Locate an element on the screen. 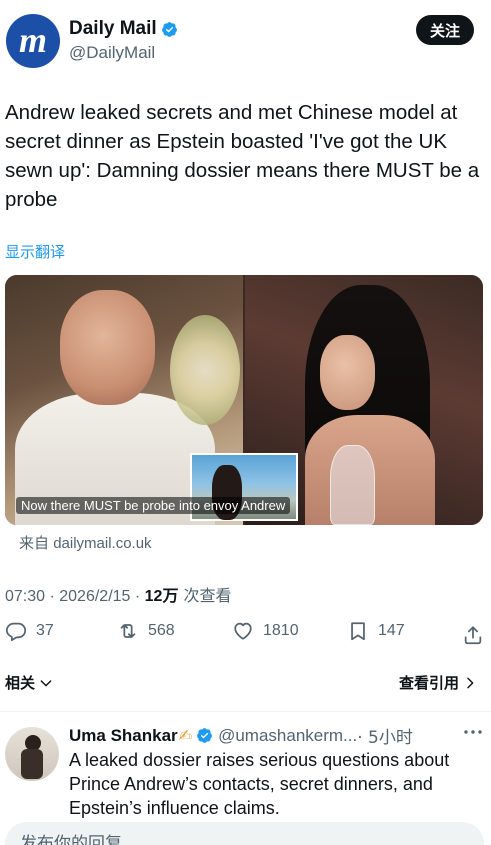 This screenshot has height=845, width=491. related-dropdown: 相关 is located at coordinates (29, 682).